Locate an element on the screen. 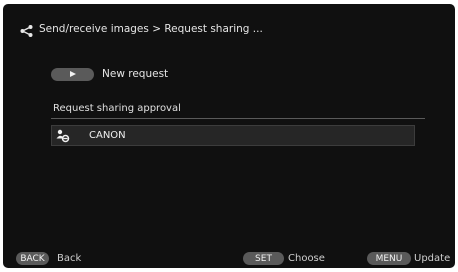  device-item-canon: CANON is located at coordinates (233, 135).